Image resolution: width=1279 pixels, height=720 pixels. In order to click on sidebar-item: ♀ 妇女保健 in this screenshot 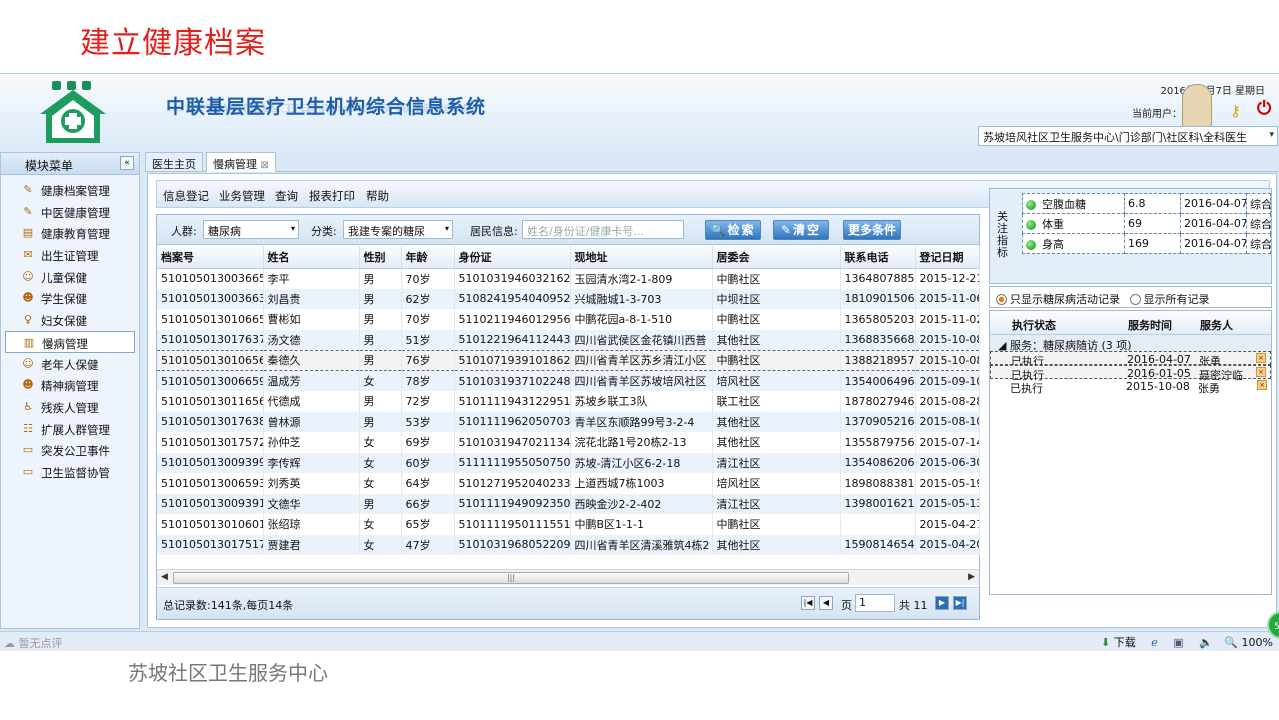, I will do `click(70, 320)`.